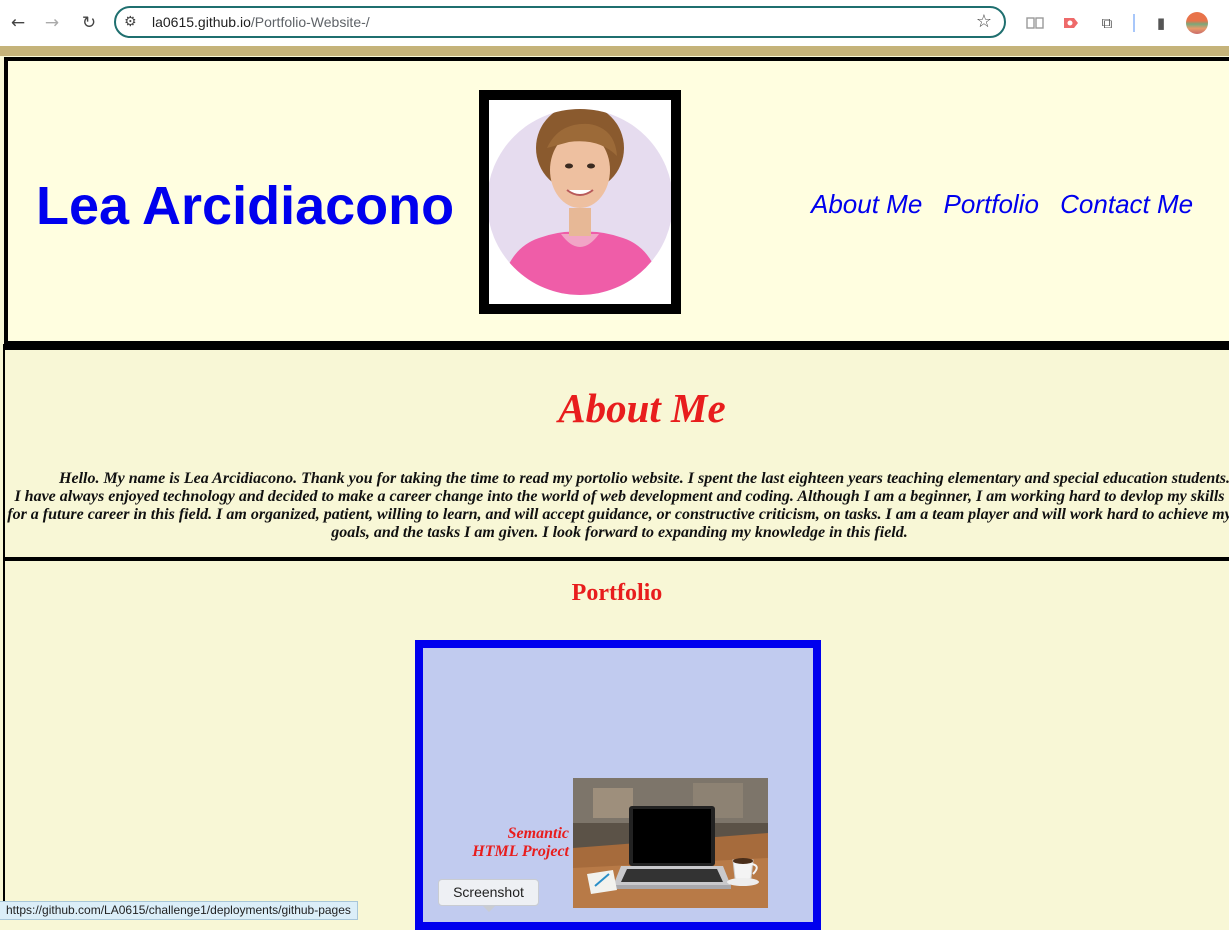 Image resolution: width=1229 pixels, height=930 pixels. Describe the element at coordinates (130, 22) in the screenshot. I see `site-settings-icon: ⚙` at that location.